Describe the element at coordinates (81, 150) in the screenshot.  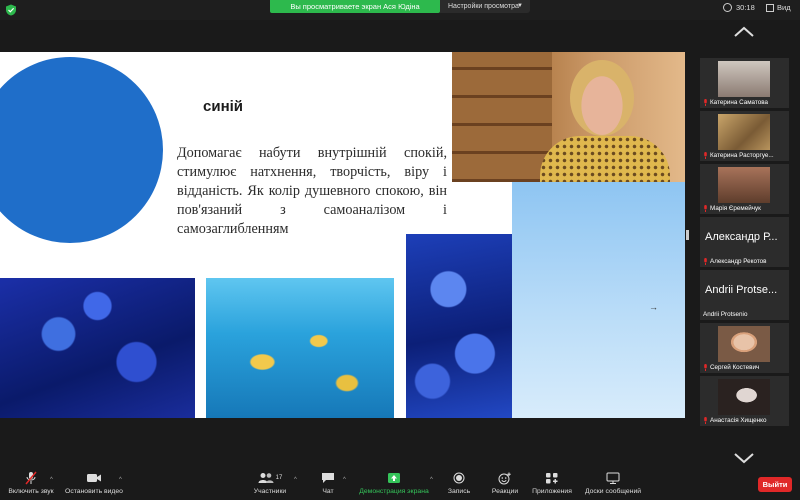
I see `blue-circle-shape` at that location.